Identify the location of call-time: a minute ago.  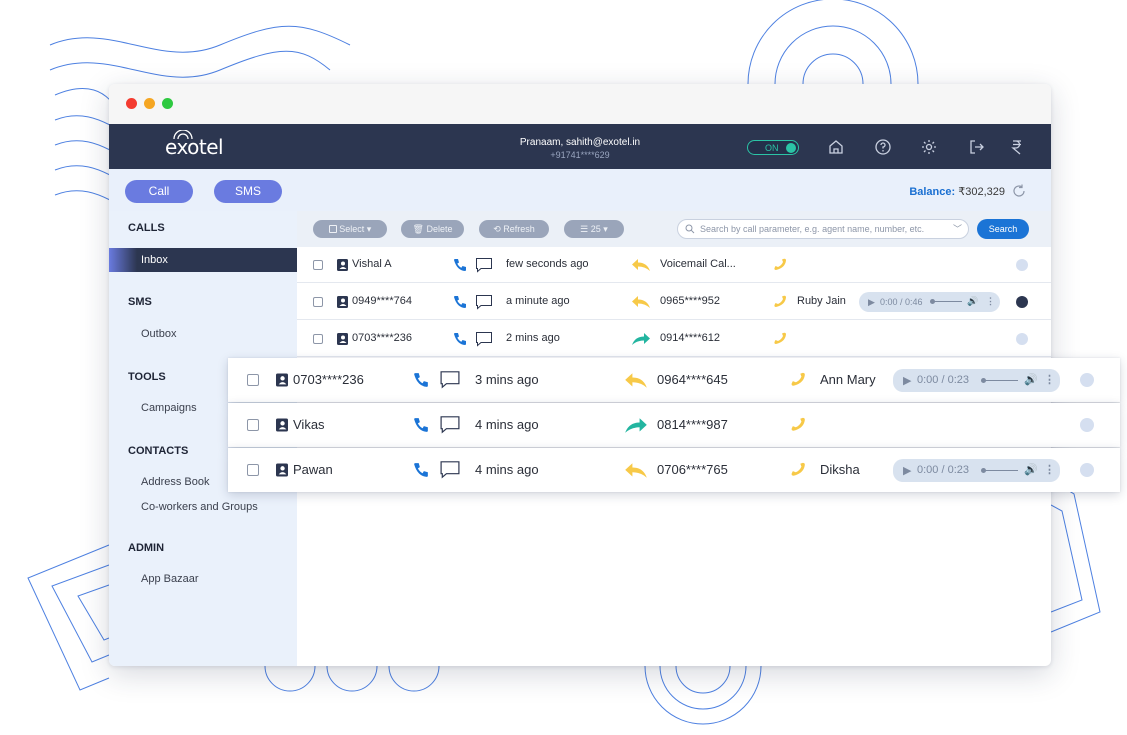
(538, 301).